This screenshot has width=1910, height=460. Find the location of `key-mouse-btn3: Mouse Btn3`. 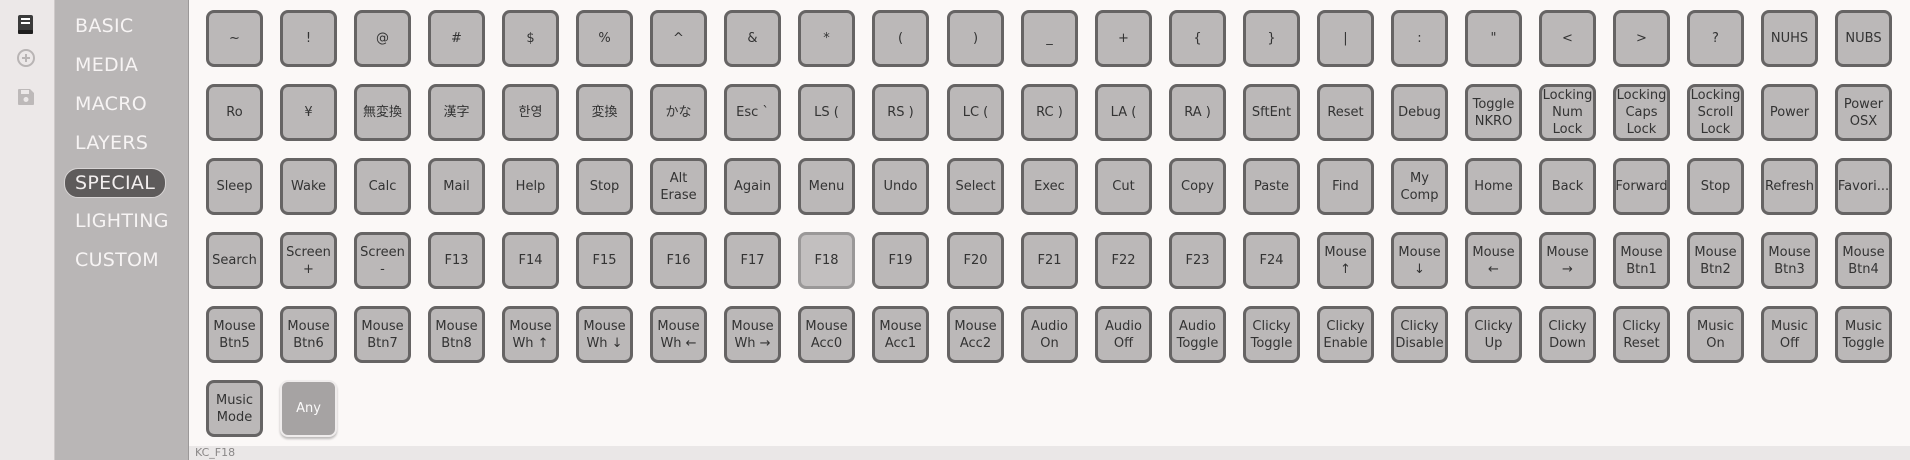

key-mouse-btn3: Mouse Btn3 is located at coordinates (1789, 260).